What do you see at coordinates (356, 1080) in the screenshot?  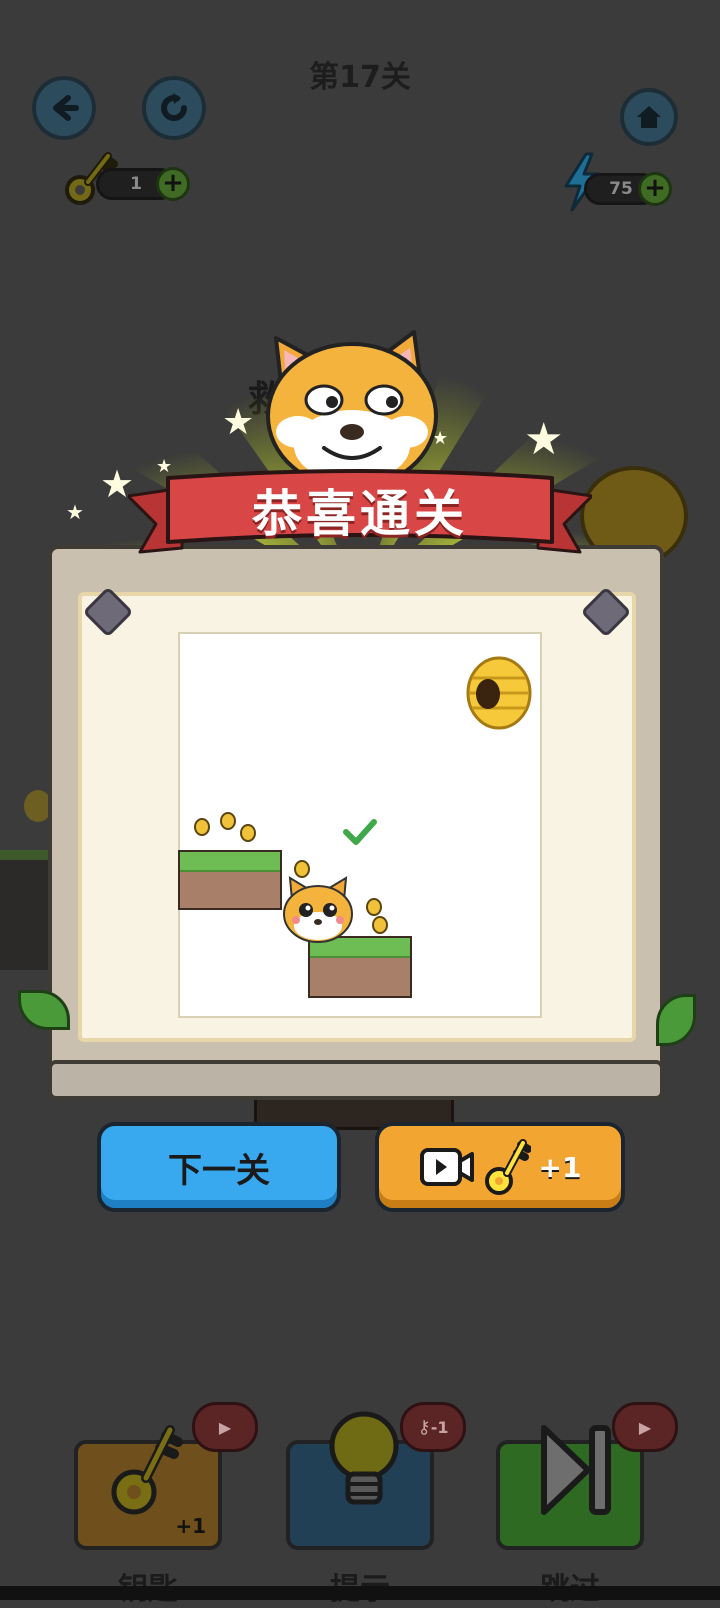 I see `result-frame-base` at bounding box center [356, 1080].